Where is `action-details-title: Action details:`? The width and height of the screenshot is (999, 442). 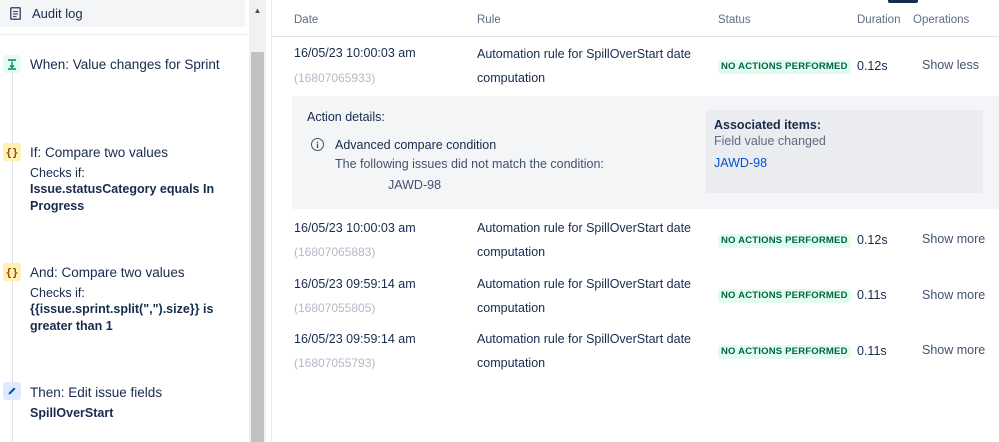 action-details-title: Action details: is located at coordinates (346, 117).